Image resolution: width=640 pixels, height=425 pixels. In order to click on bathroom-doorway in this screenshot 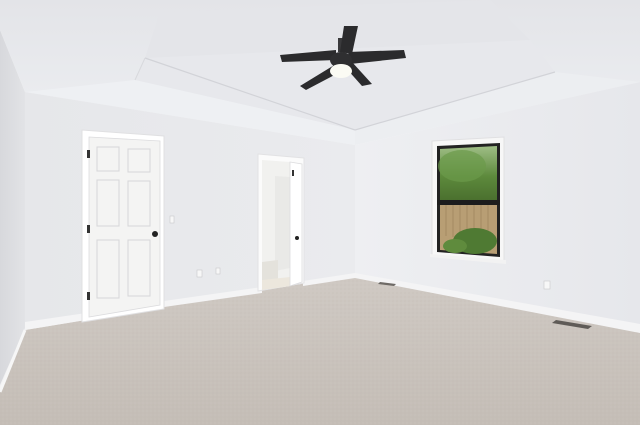, I will do `click(281, 222)`.